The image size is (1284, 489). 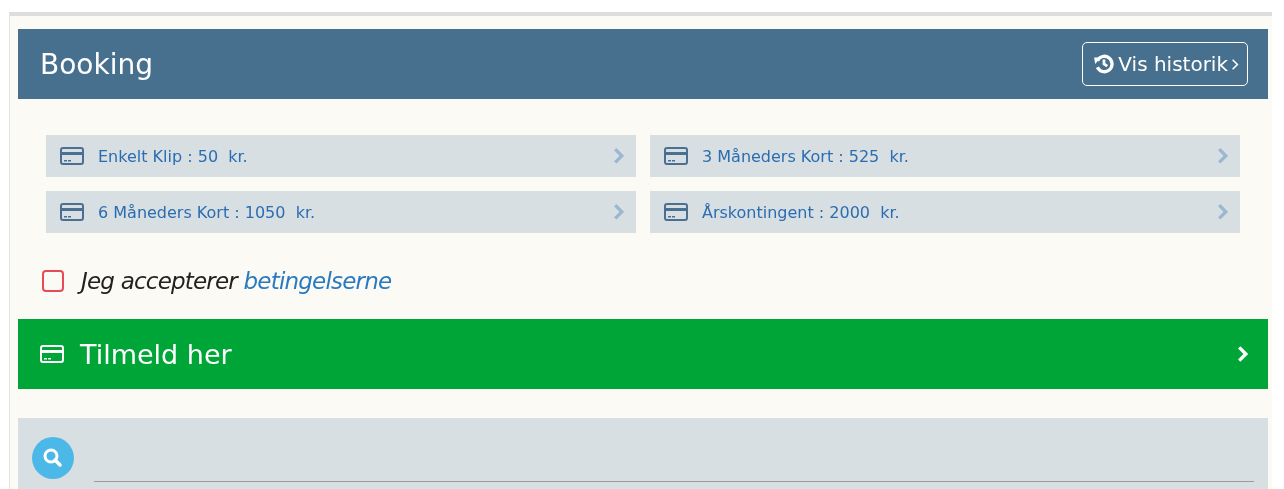 I want to click on terms-checkbox, so click(x=53, y=281).